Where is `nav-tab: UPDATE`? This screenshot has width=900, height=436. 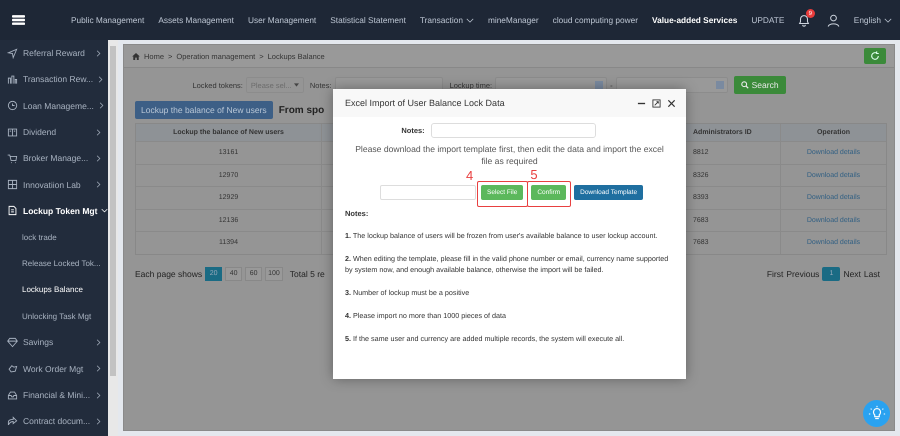
nav-tab: UPDATE is located at coordinates (767, 20).